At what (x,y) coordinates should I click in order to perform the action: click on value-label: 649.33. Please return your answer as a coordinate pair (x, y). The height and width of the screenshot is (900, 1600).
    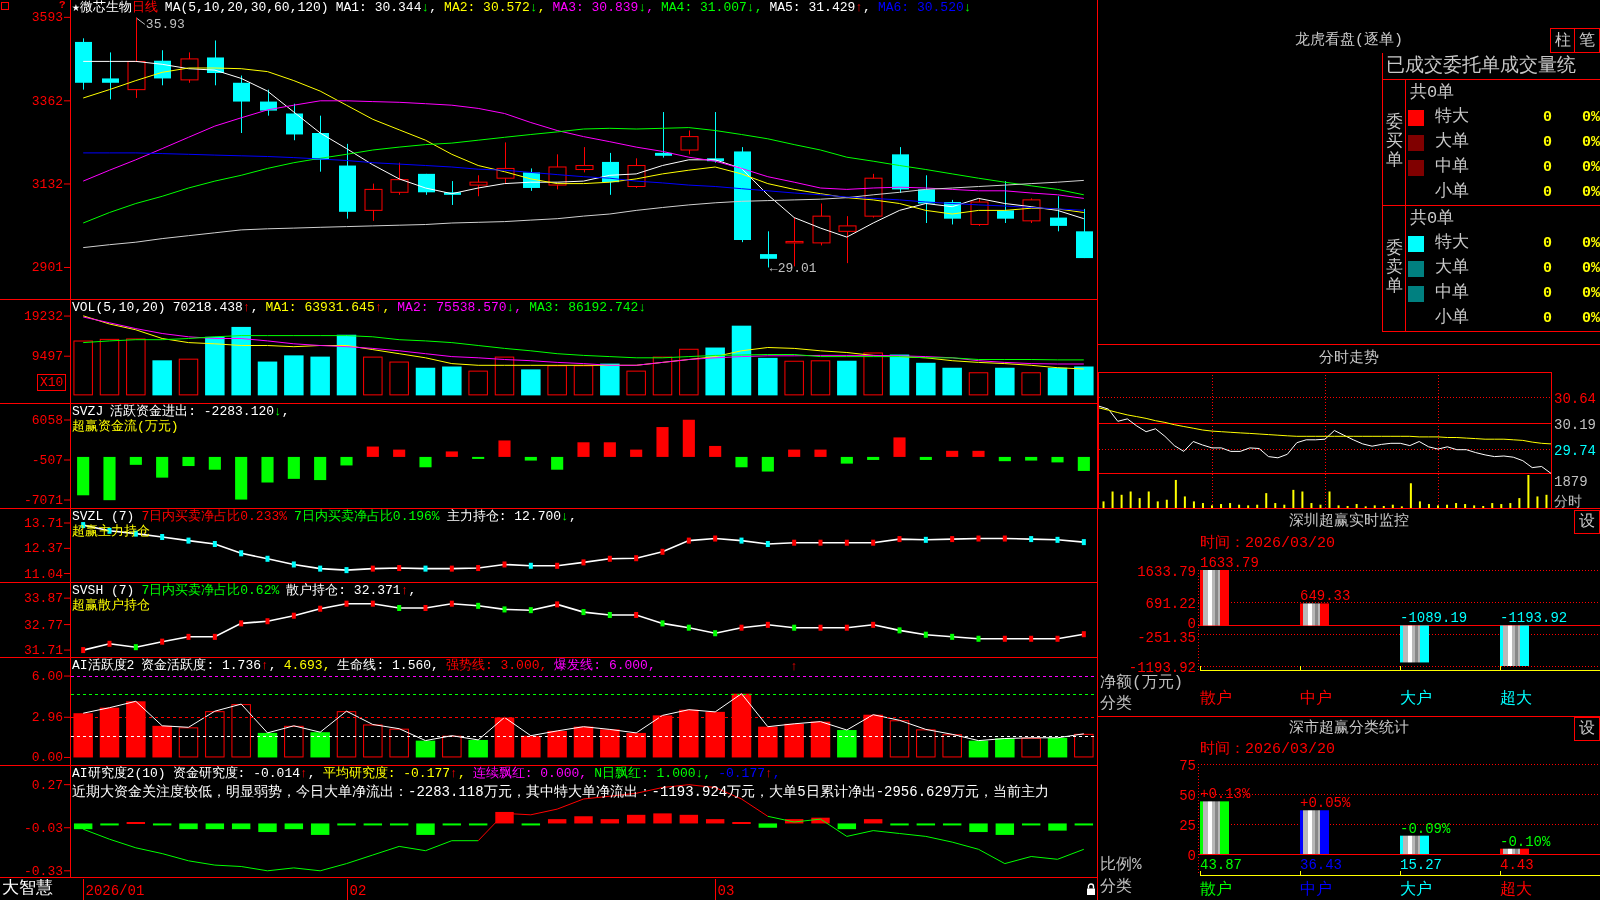
    Looking at the image, I should click on (1325, 596).